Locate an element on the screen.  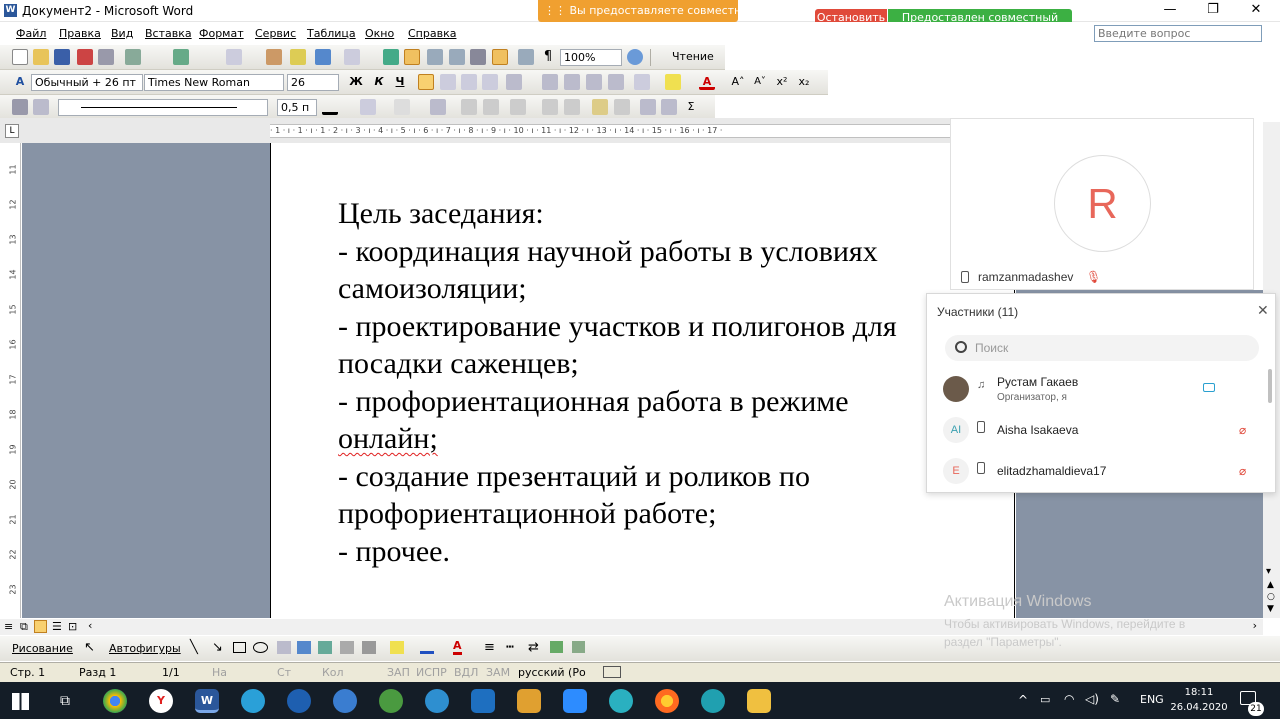
participant-row: ♫ Рустам Гакаев Организатор, я is located at coordinates (1097, 389).